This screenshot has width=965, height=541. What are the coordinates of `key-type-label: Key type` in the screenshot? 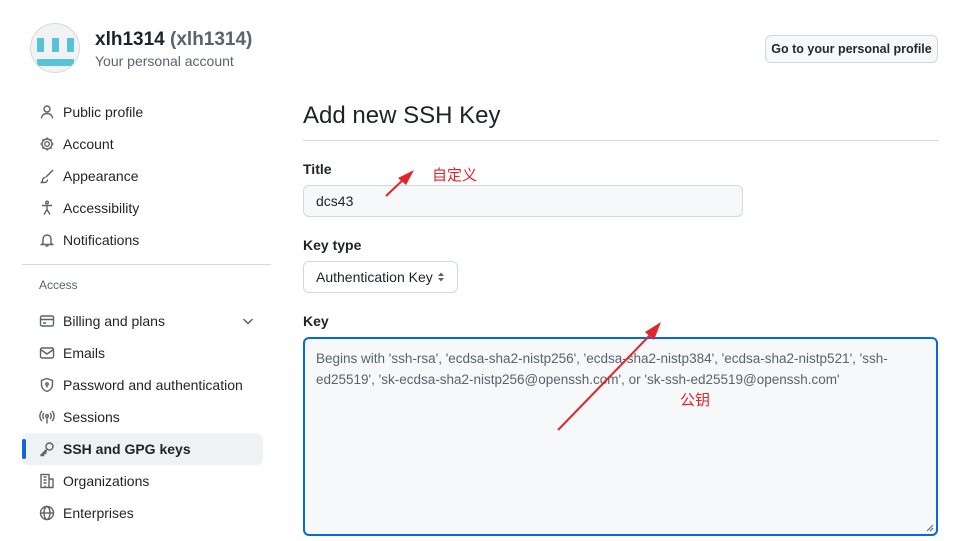 It's located at (332, 245).